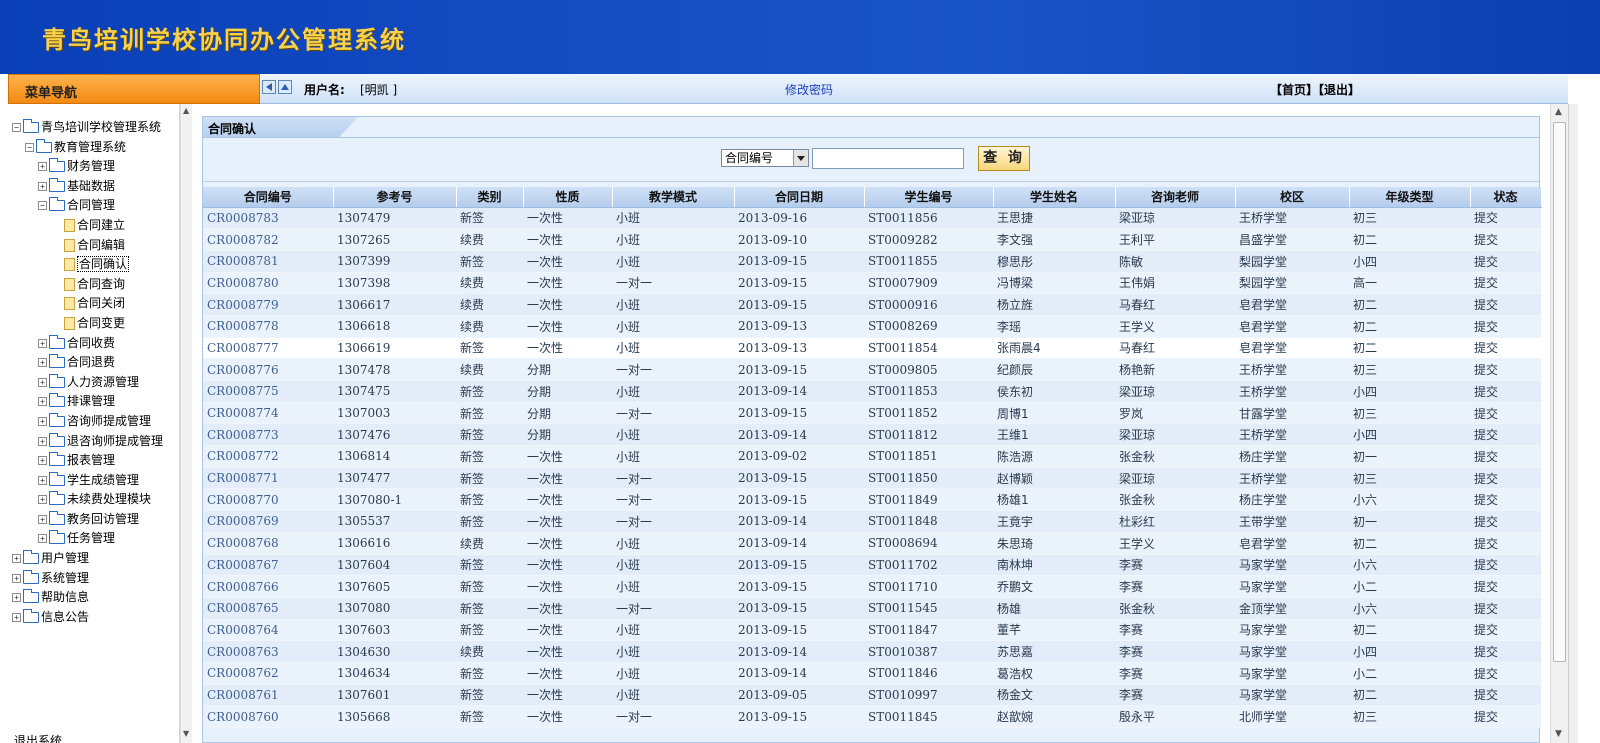 The width and height of the screenshot is (1600, 743). What do you see at coordinates (1292, 197) in the screenshot?
I see `column-header: 校区` at bounding box center [1292, 197].